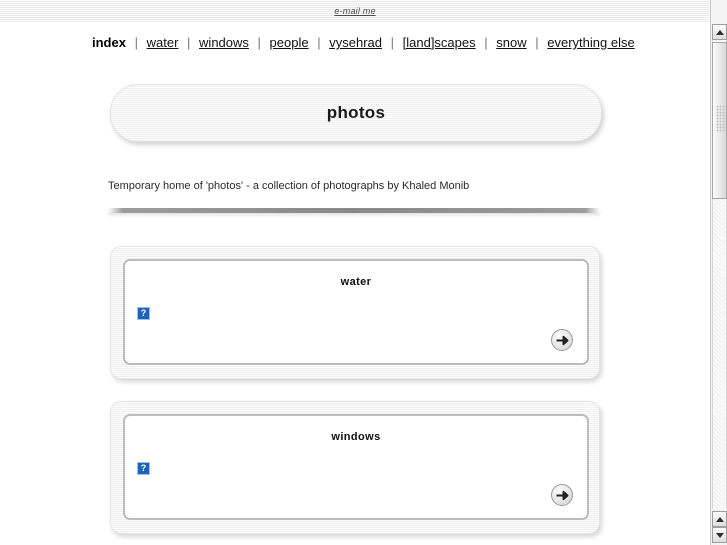 Image resolution: width=727 pixels, height=545 pixels. I want to click on nav-item-people: people, so click(289, 42).